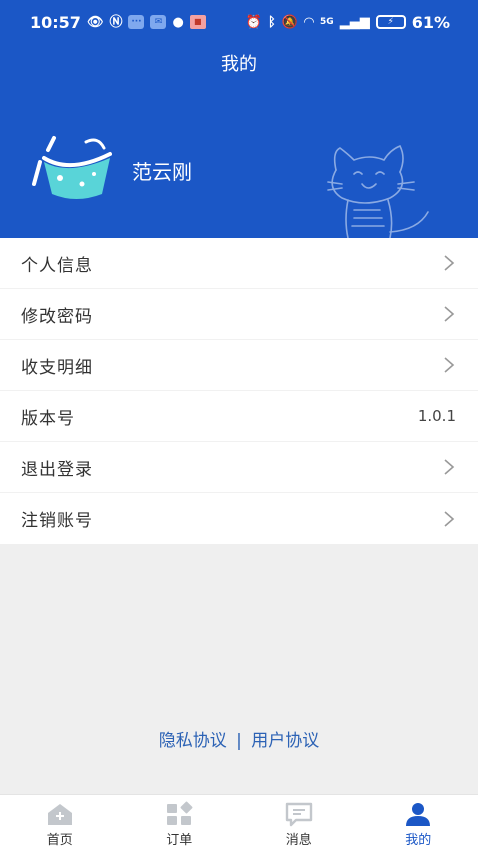 Image resolution: width=478 pixels, height=850 pixels. What do you see at coordinates (354, 22) in the screenshot?
I see `signal-icon: ▂▄▆` at bounding box center [354, 22].